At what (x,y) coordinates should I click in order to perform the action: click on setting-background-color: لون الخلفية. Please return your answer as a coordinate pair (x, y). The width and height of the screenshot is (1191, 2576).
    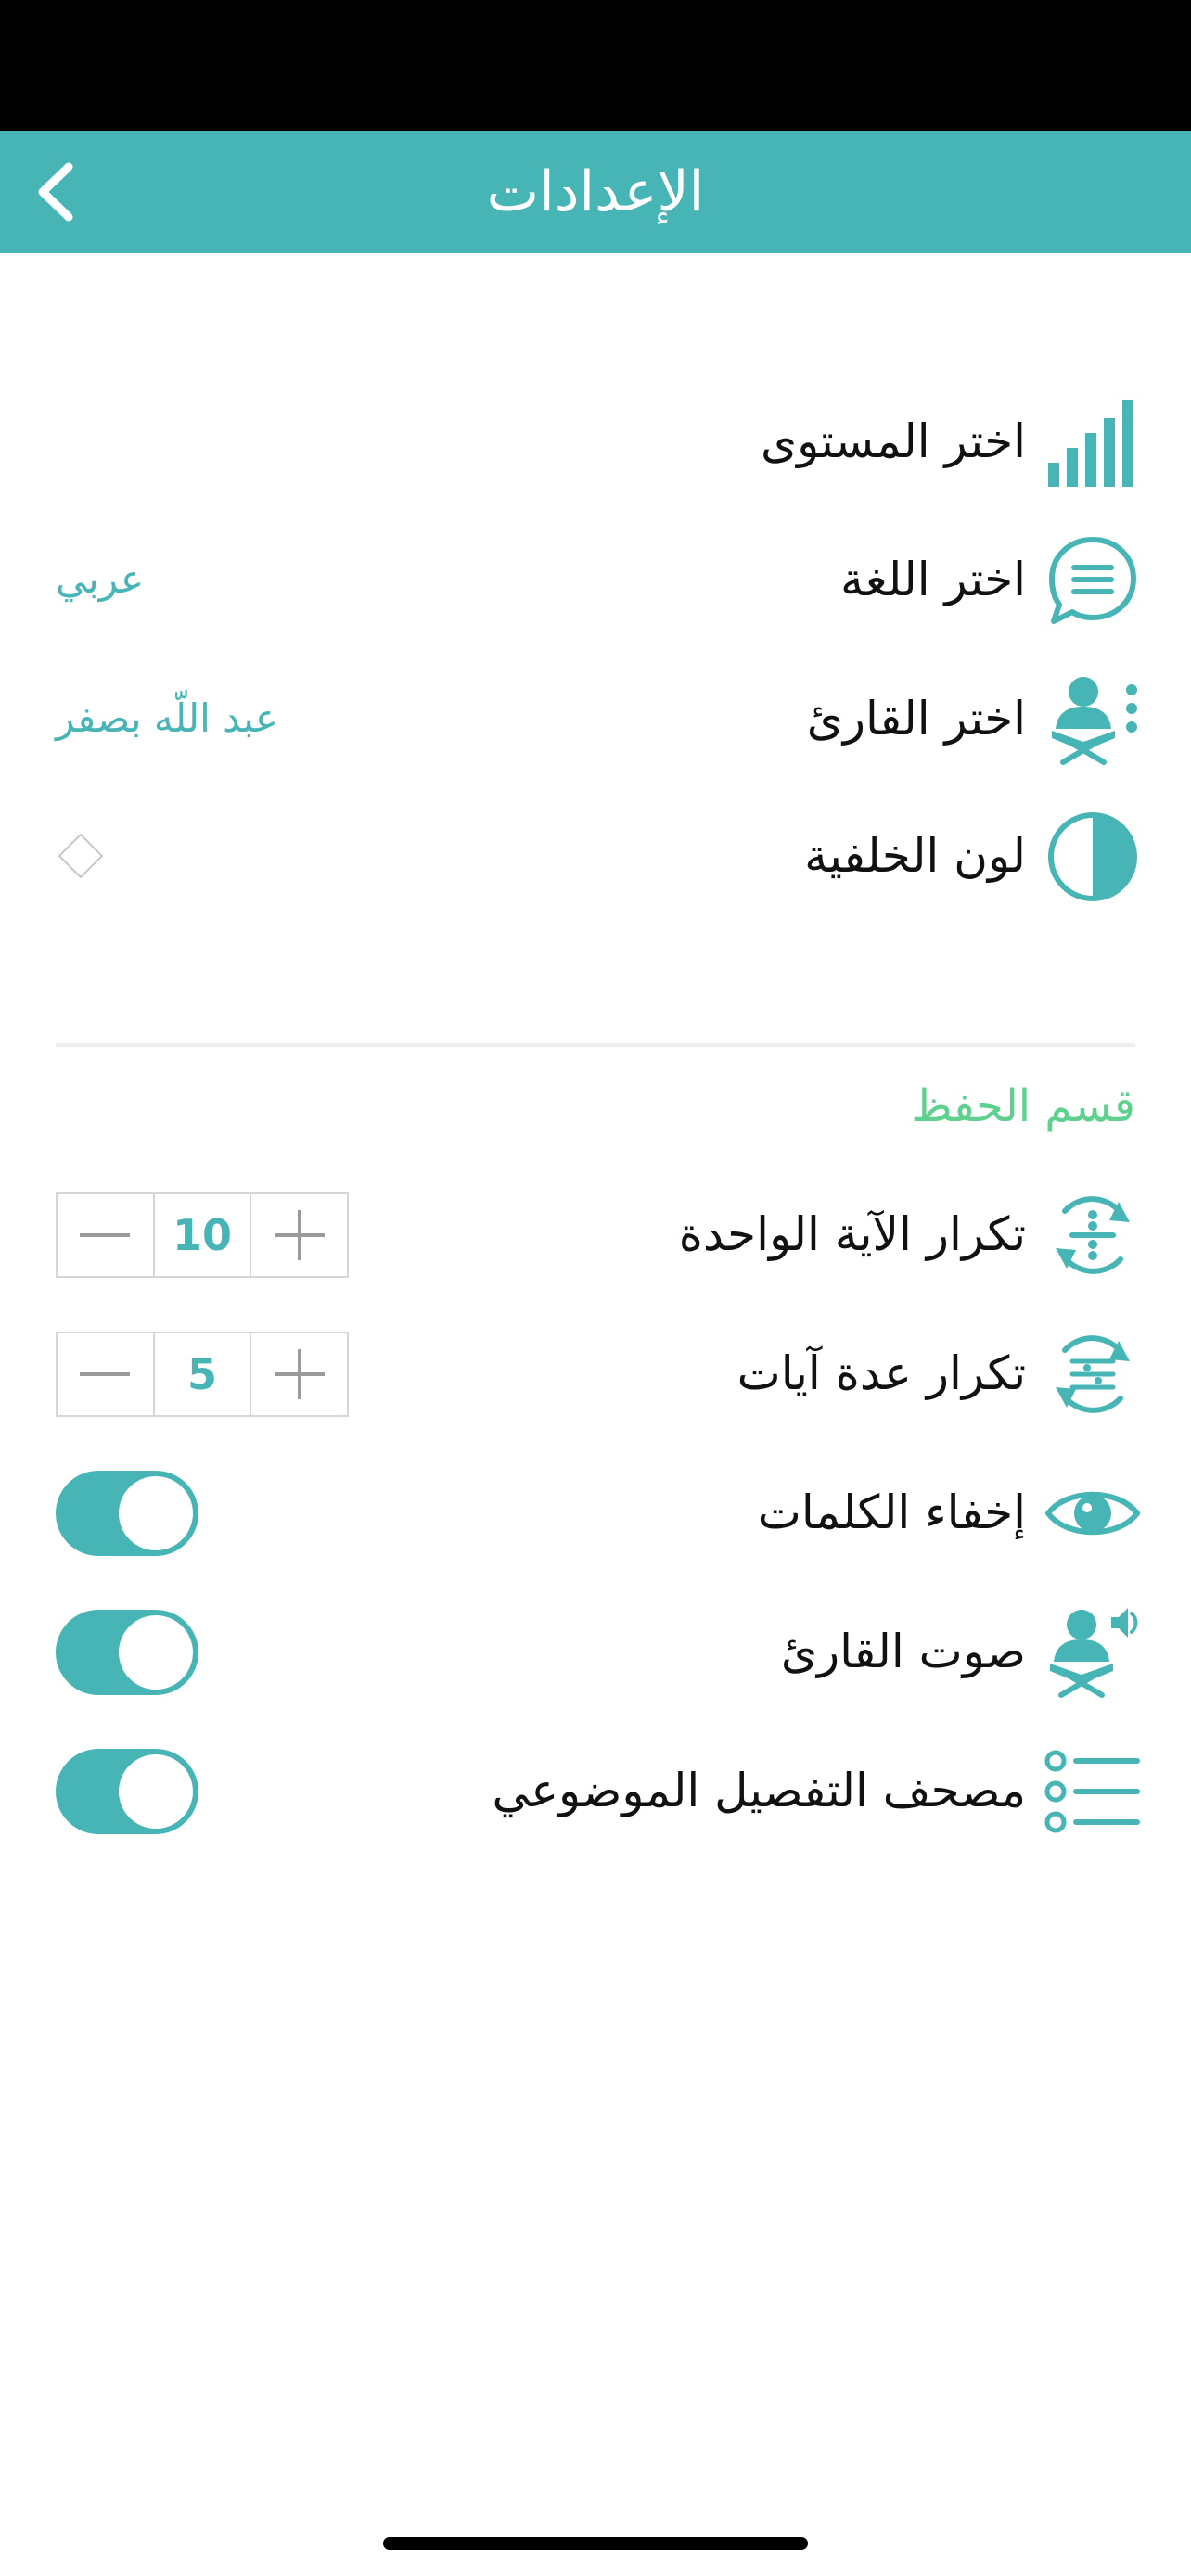
    Looking at the image, I should click on (595, 856).